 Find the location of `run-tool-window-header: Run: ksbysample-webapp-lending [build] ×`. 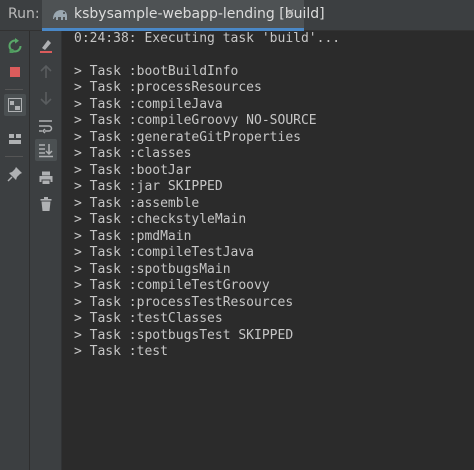

run-tool-window-header: Run: ksbysample-webapp-lending [build] × is located at coordinates (237, 15).